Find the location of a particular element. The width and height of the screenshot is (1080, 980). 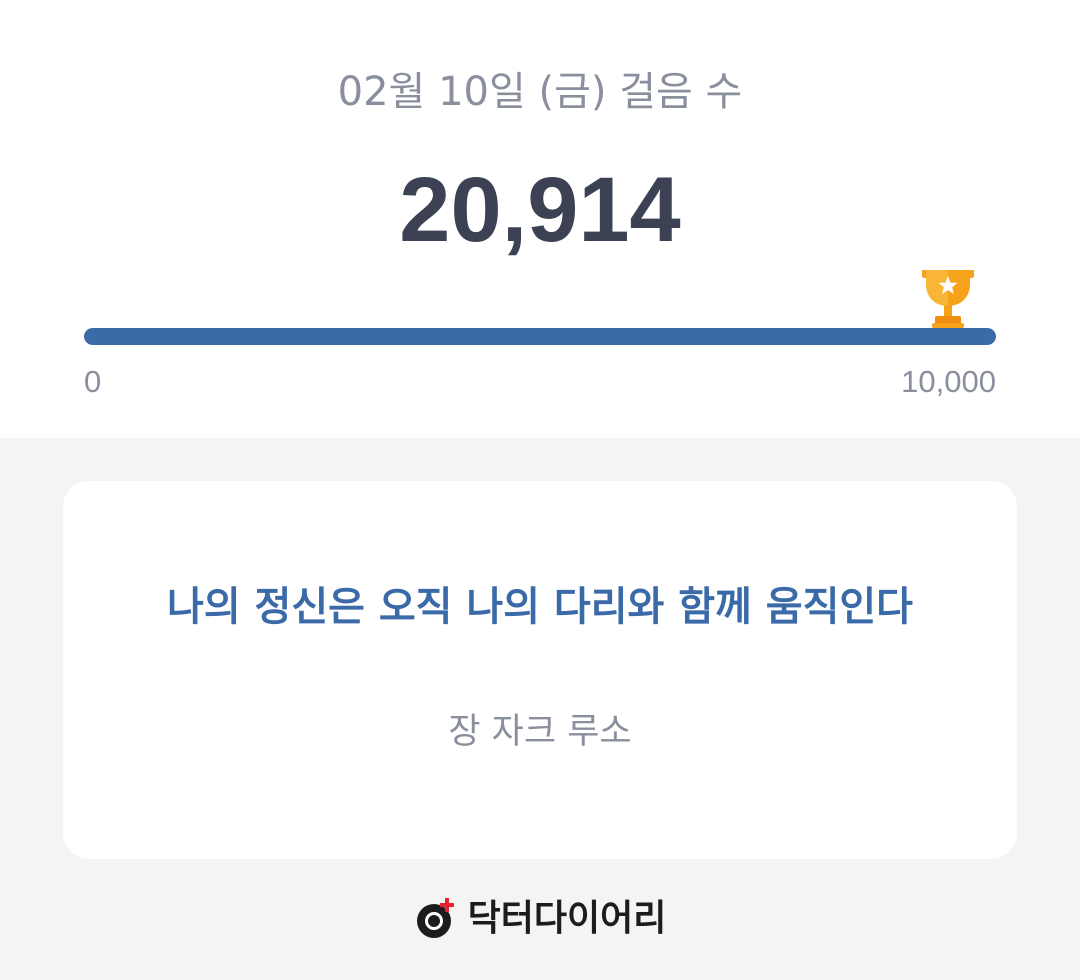

step-progress-bar is located at coordinates (540, 336).